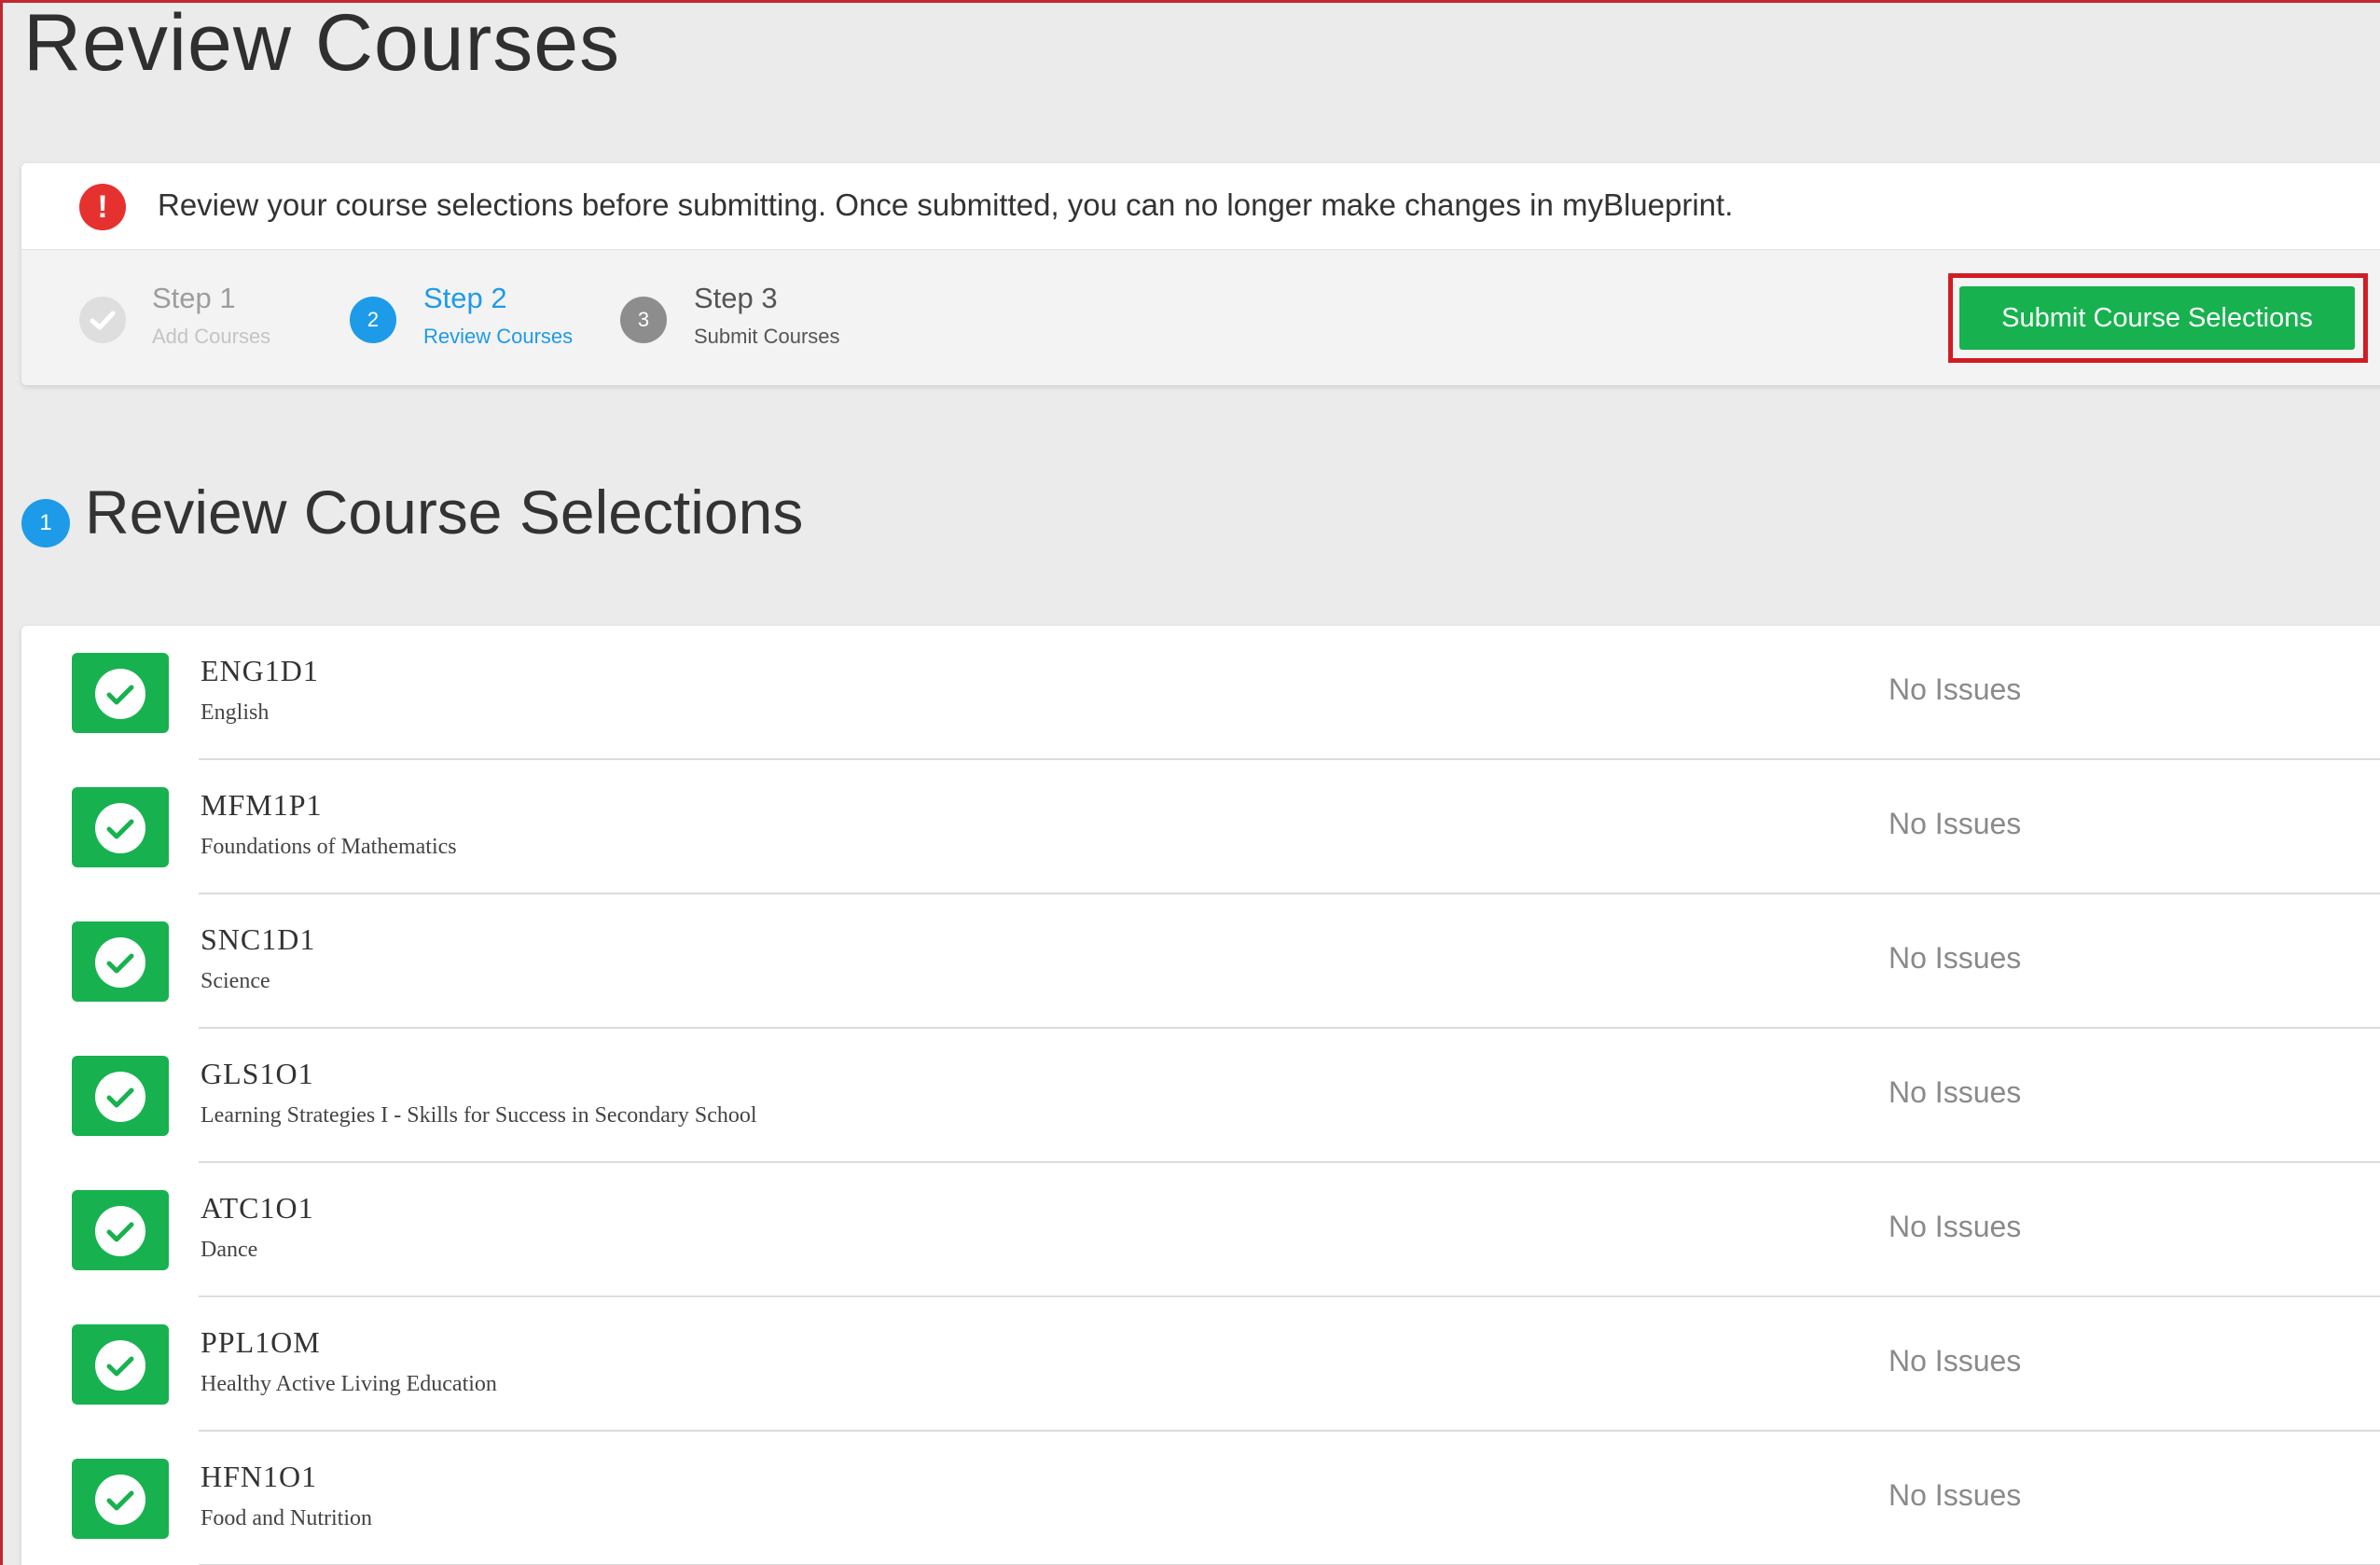 This screenshot has width=2380, height=1565. I want to click on course-code: ATC1O1, so click(257, 1208).